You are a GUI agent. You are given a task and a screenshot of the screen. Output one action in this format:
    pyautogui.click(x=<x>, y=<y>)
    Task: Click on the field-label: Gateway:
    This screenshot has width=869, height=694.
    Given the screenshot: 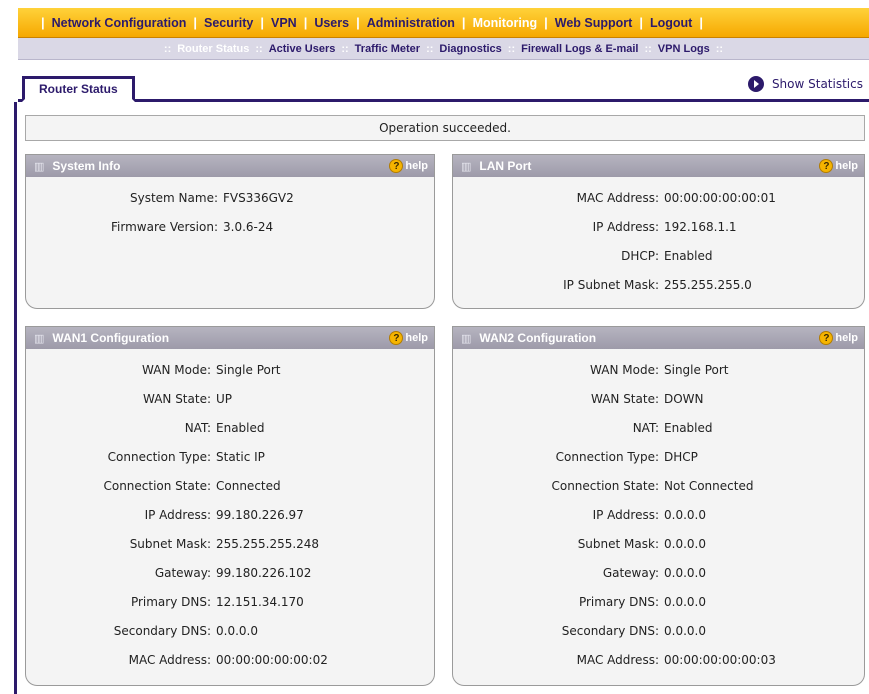 What is the action you would take?
    pyautogui.click(x=630, y=572)
    